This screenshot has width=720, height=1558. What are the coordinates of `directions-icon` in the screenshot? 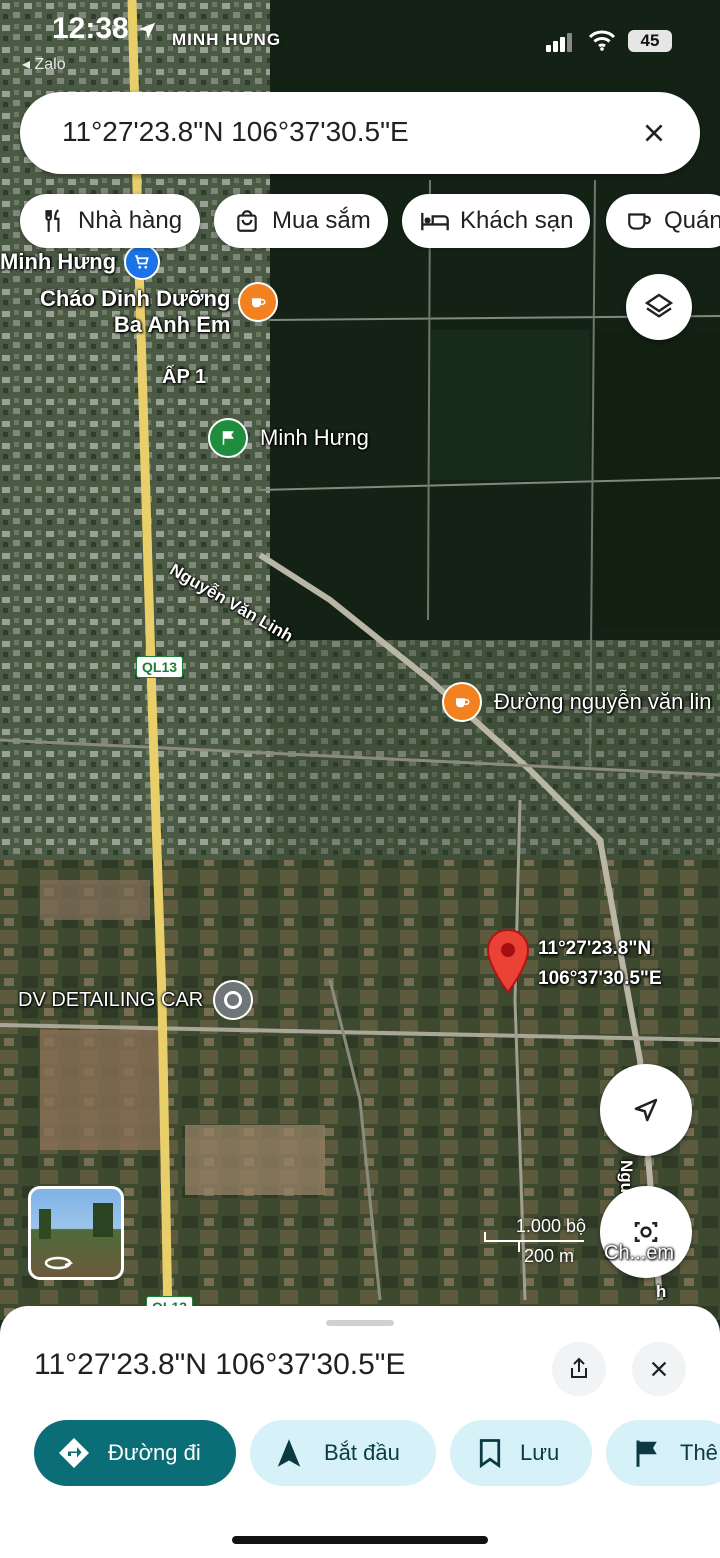 It's located at (74, 1453).